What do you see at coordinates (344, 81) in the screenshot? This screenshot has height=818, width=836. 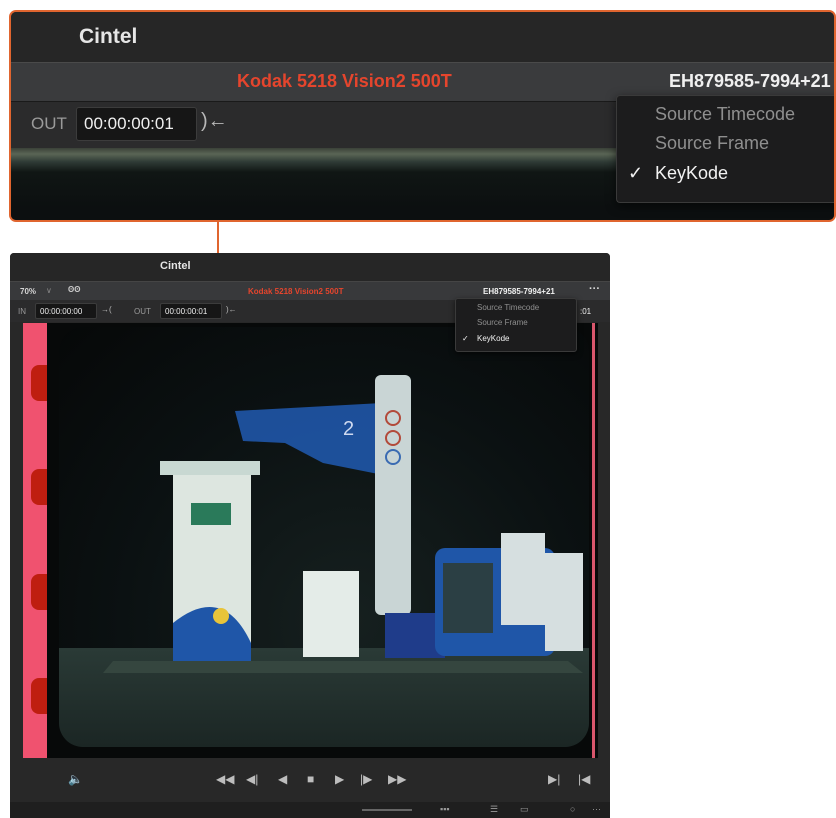 I see `callout-film-stock: Kodak 5218 Vision2 500T` at bounding box center [344, 81].